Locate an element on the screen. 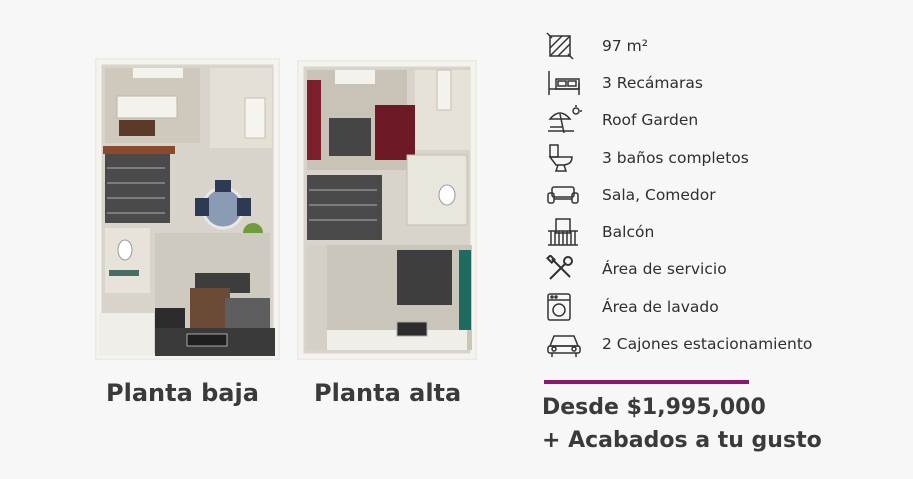 This screenshot has width=913, height=479. feature-laundry: Área de lavado is located at coordinates (679, 306).